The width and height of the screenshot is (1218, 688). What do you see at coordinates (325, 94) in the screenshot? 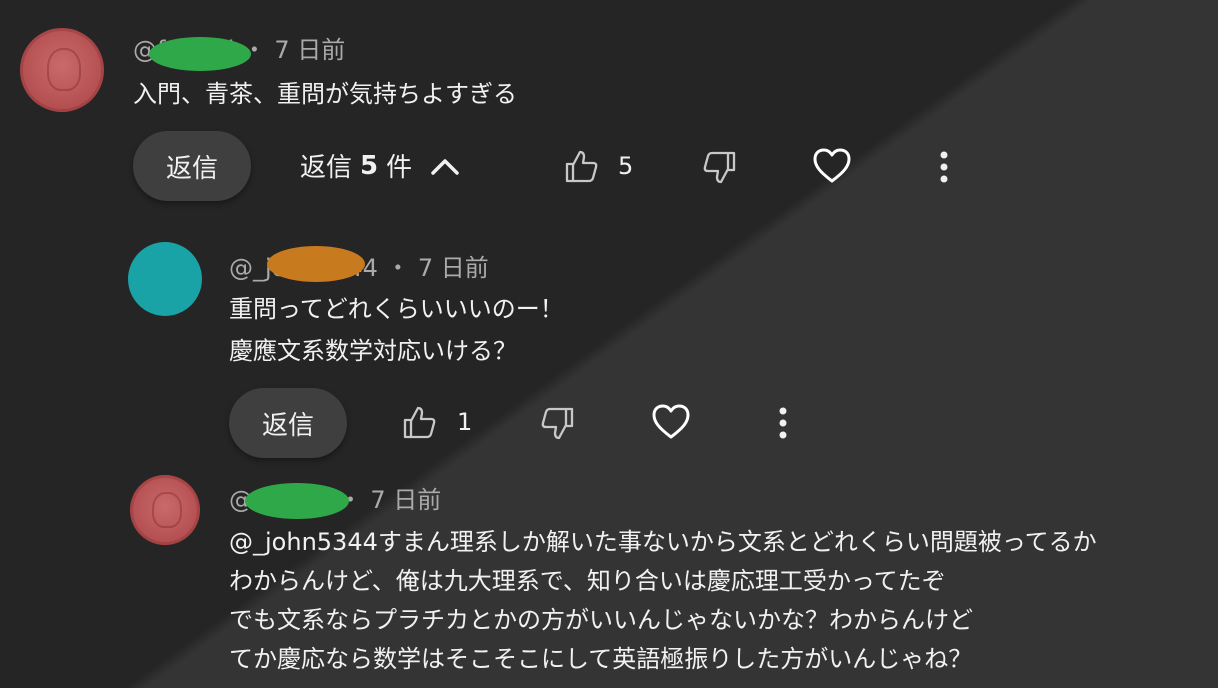
I see `comment-text: 入門、青茶、重問が気持ちよすぎる` at bounding box center [325, 94].